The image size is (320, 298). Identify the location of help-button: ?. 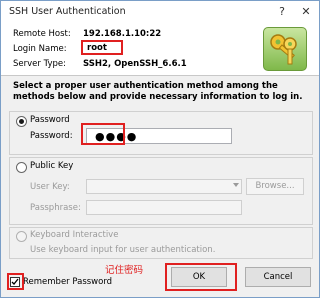
(282, 11).